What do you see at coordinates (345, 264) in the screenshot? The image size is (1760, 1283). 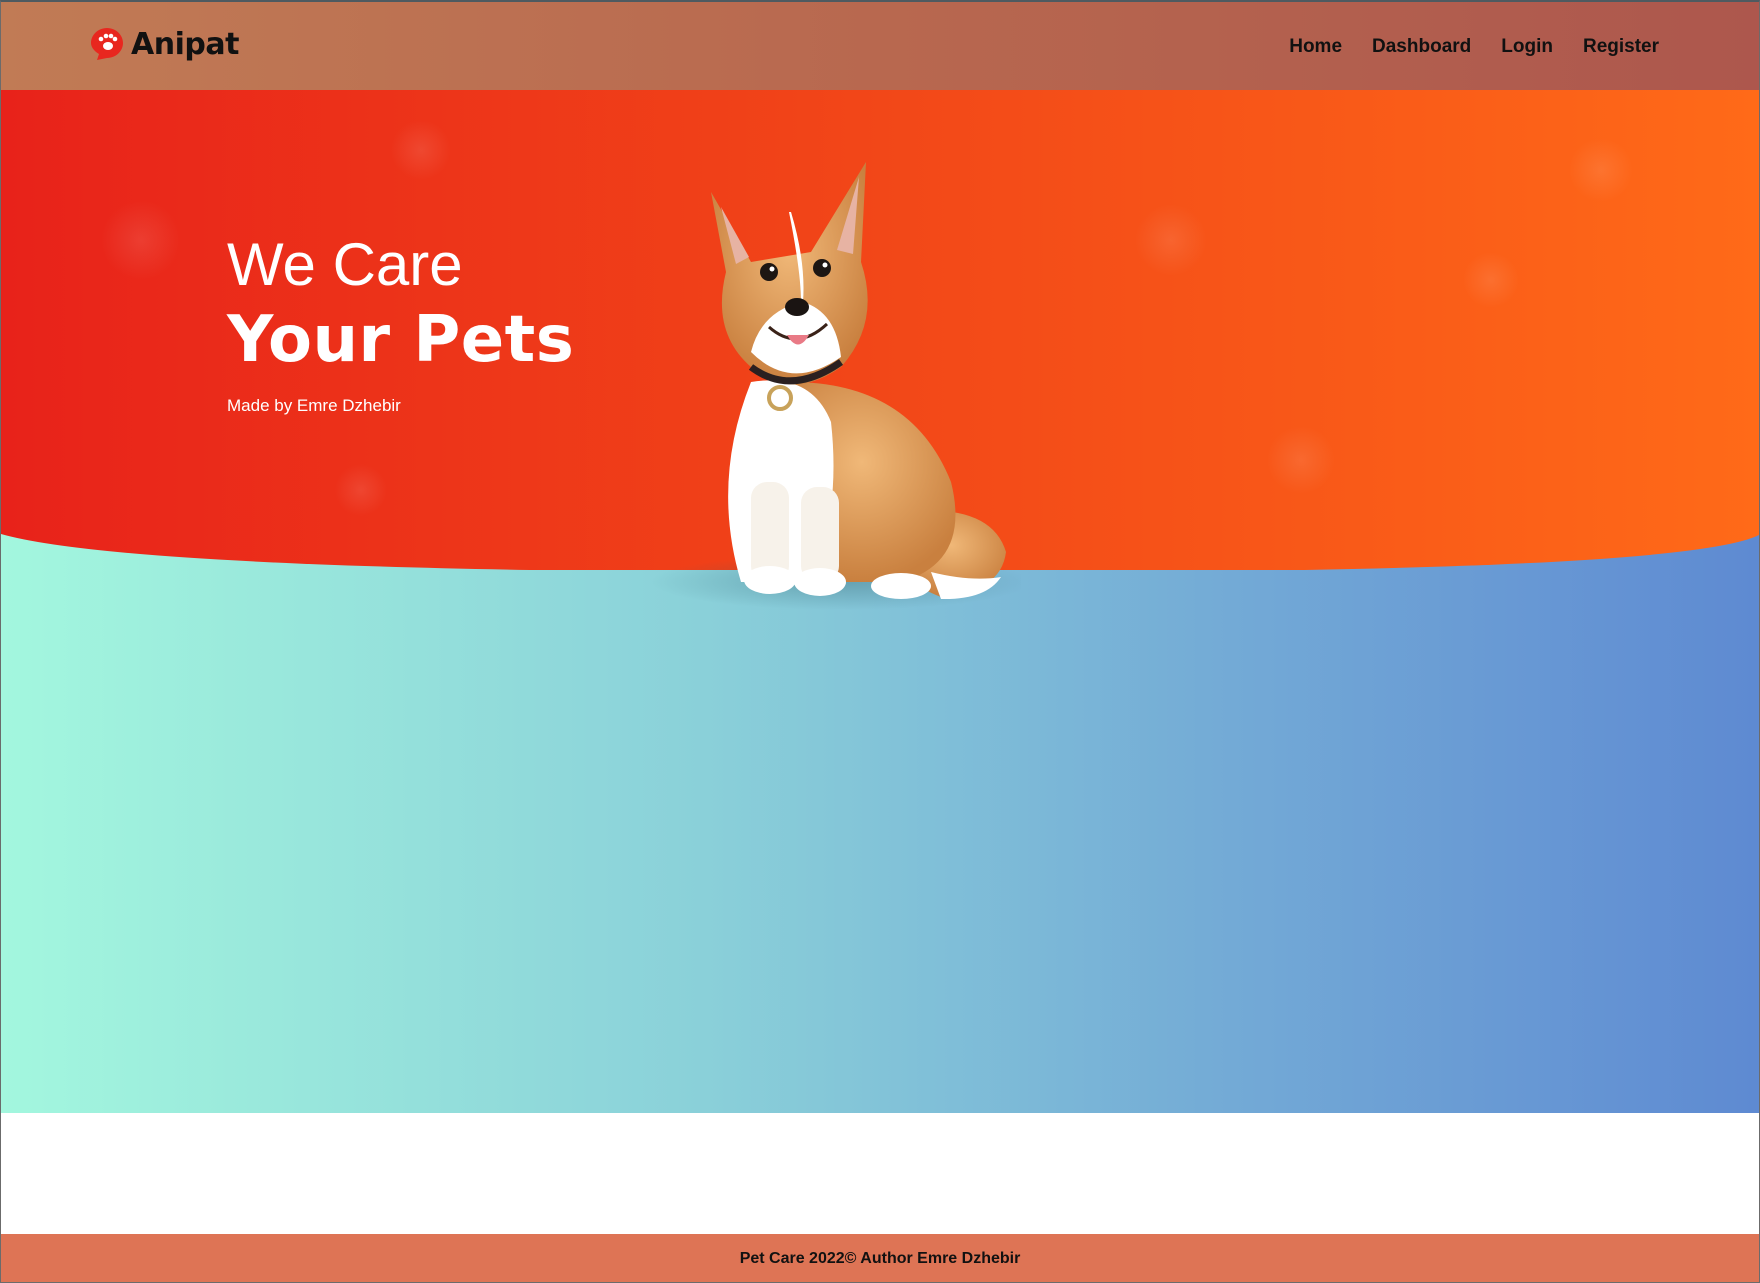 I see `hero-title-line1: We Care` at bounding box center [345, 264].